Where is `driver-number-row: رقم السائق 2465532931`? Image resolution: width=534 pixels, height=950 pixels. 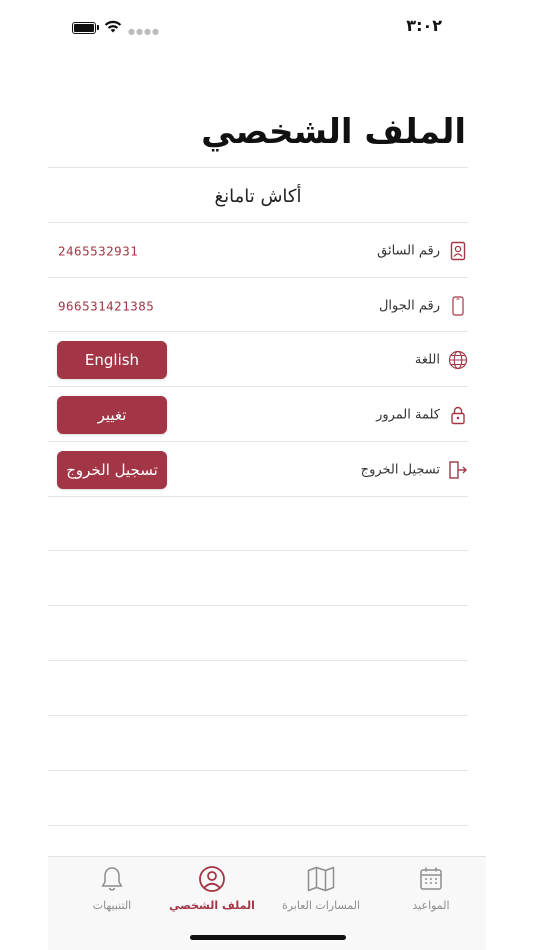
driver-number-row: رقم السائق 2465532931 is located at coordinates (258, 251).